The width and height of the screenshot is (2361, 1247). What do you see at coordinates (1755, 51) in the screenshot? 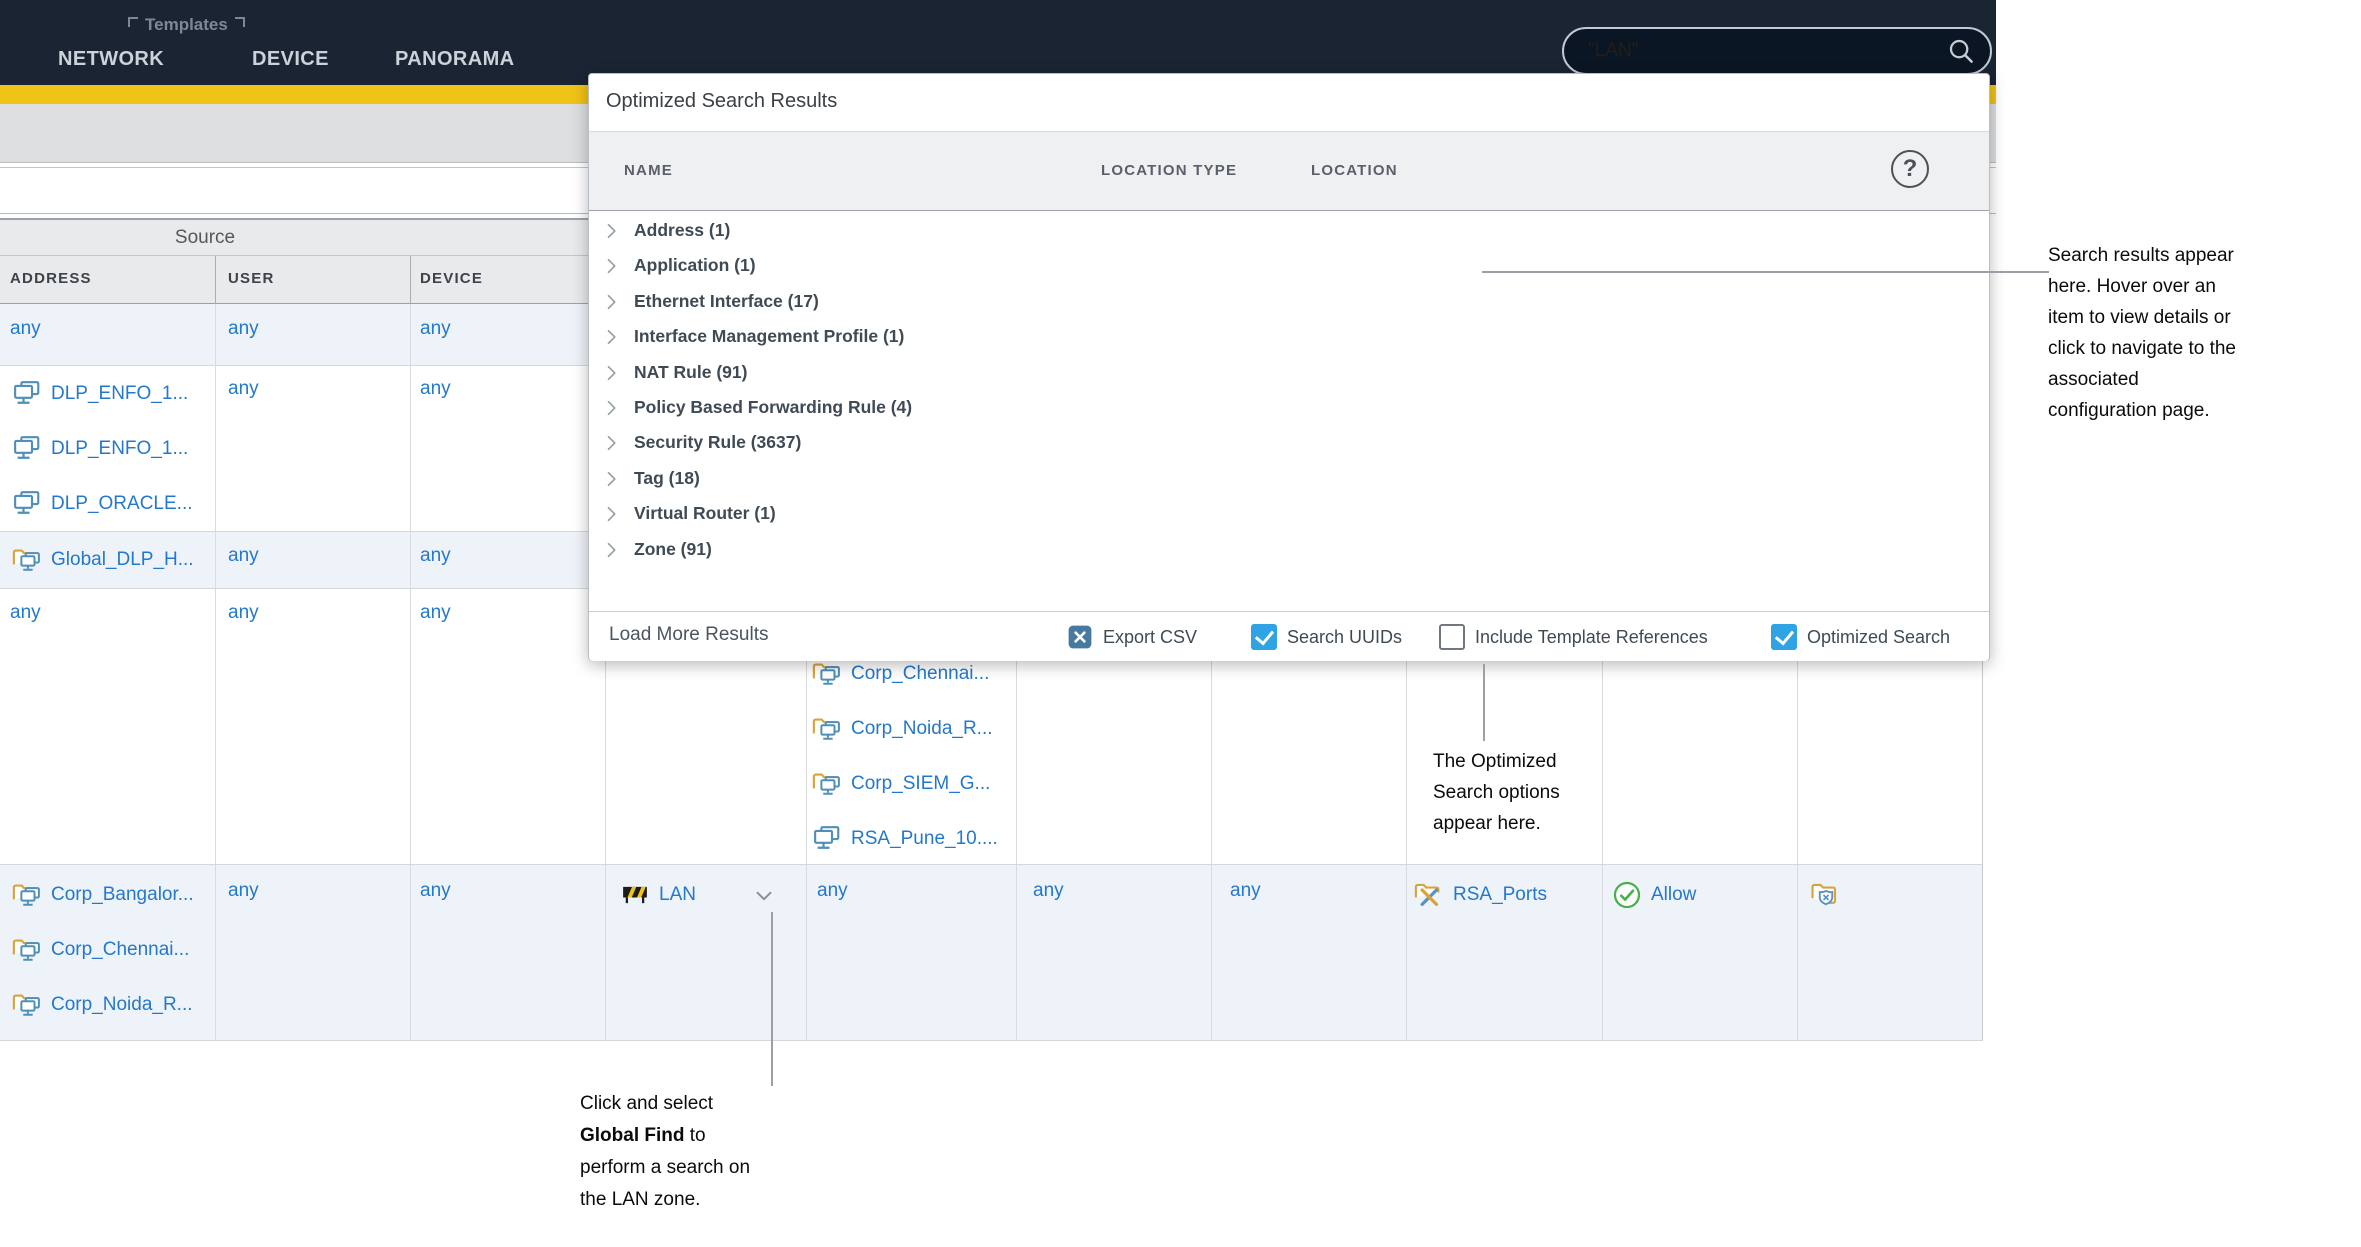
I see `global-search-input` at bounding box center [1755, 51].